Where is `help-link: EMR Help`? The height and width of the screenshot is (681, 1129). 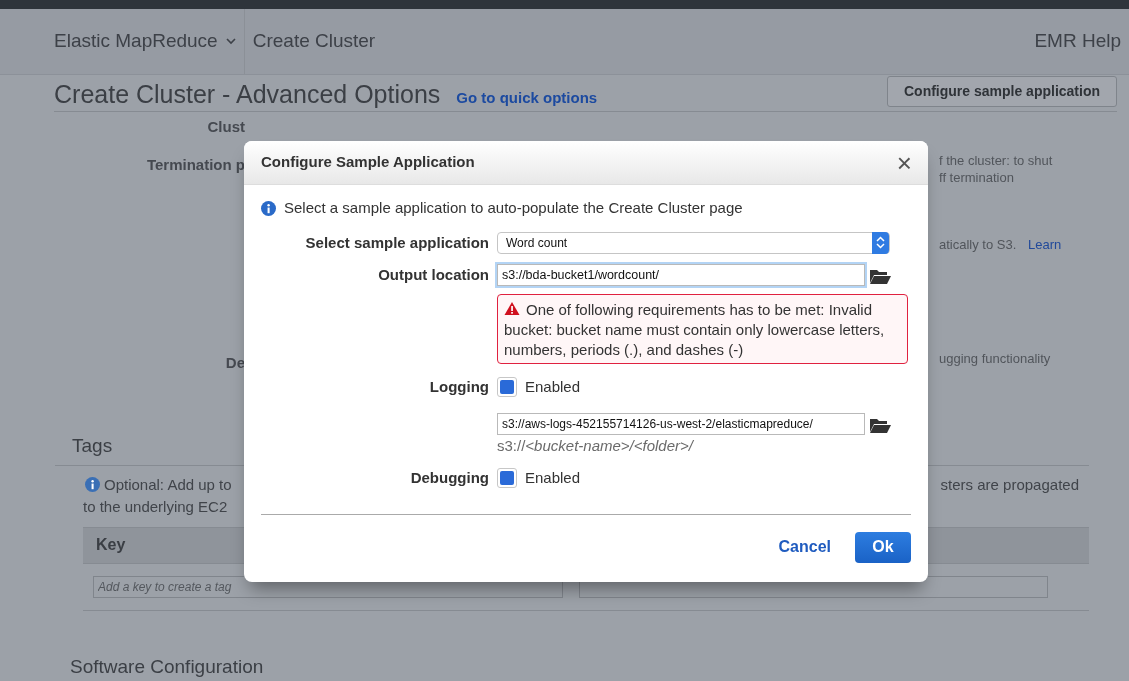 help-link: EMR Help is located at coordinates (1081, 41).